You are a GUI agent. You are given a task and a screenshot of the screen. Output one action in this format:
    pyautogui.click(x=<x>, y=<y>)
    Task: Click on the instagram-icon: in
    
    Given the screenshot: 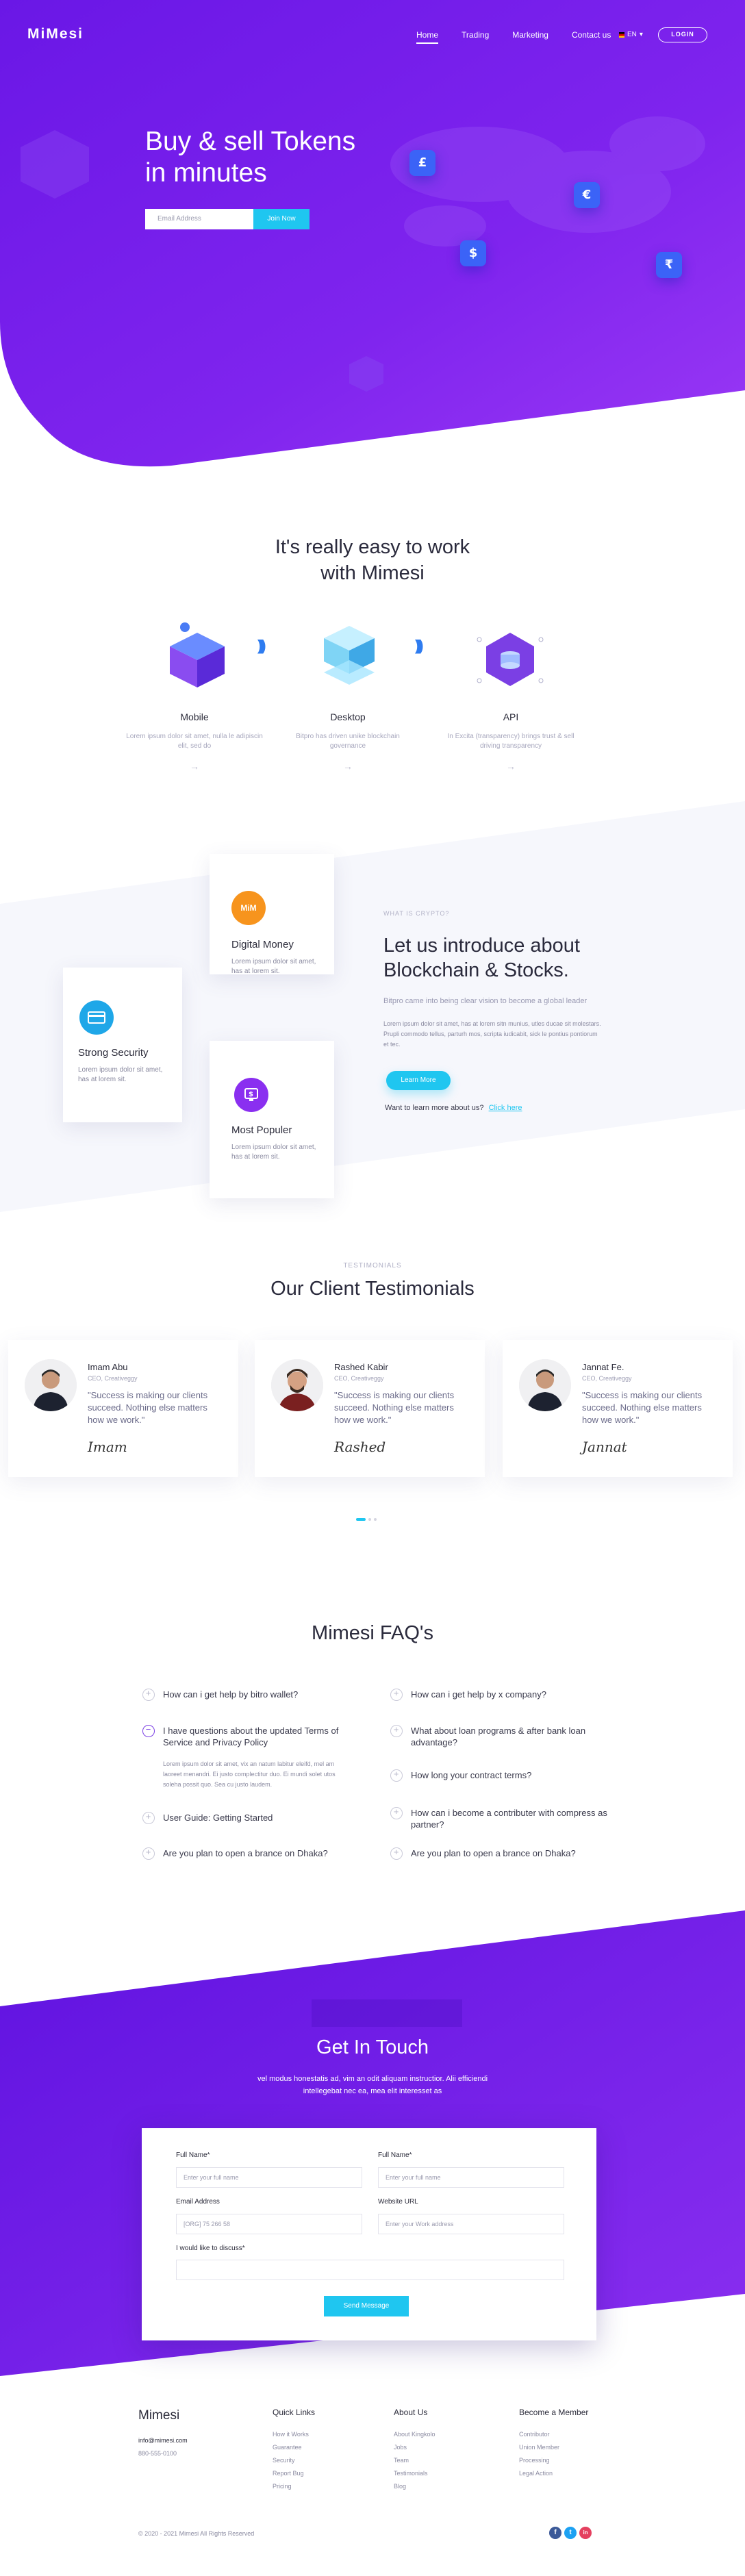 What is the action you would take?
    pyautogui.click(x=585, y=2533)
    